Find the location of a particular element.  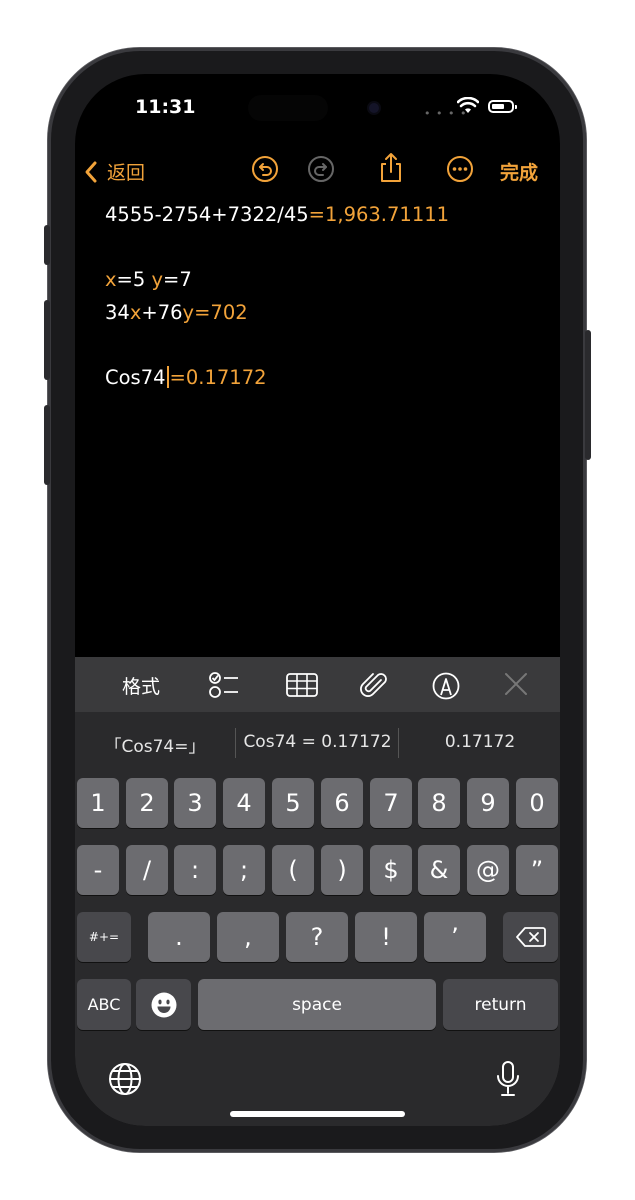

attachment-icon is located at coordinates (374, 686).